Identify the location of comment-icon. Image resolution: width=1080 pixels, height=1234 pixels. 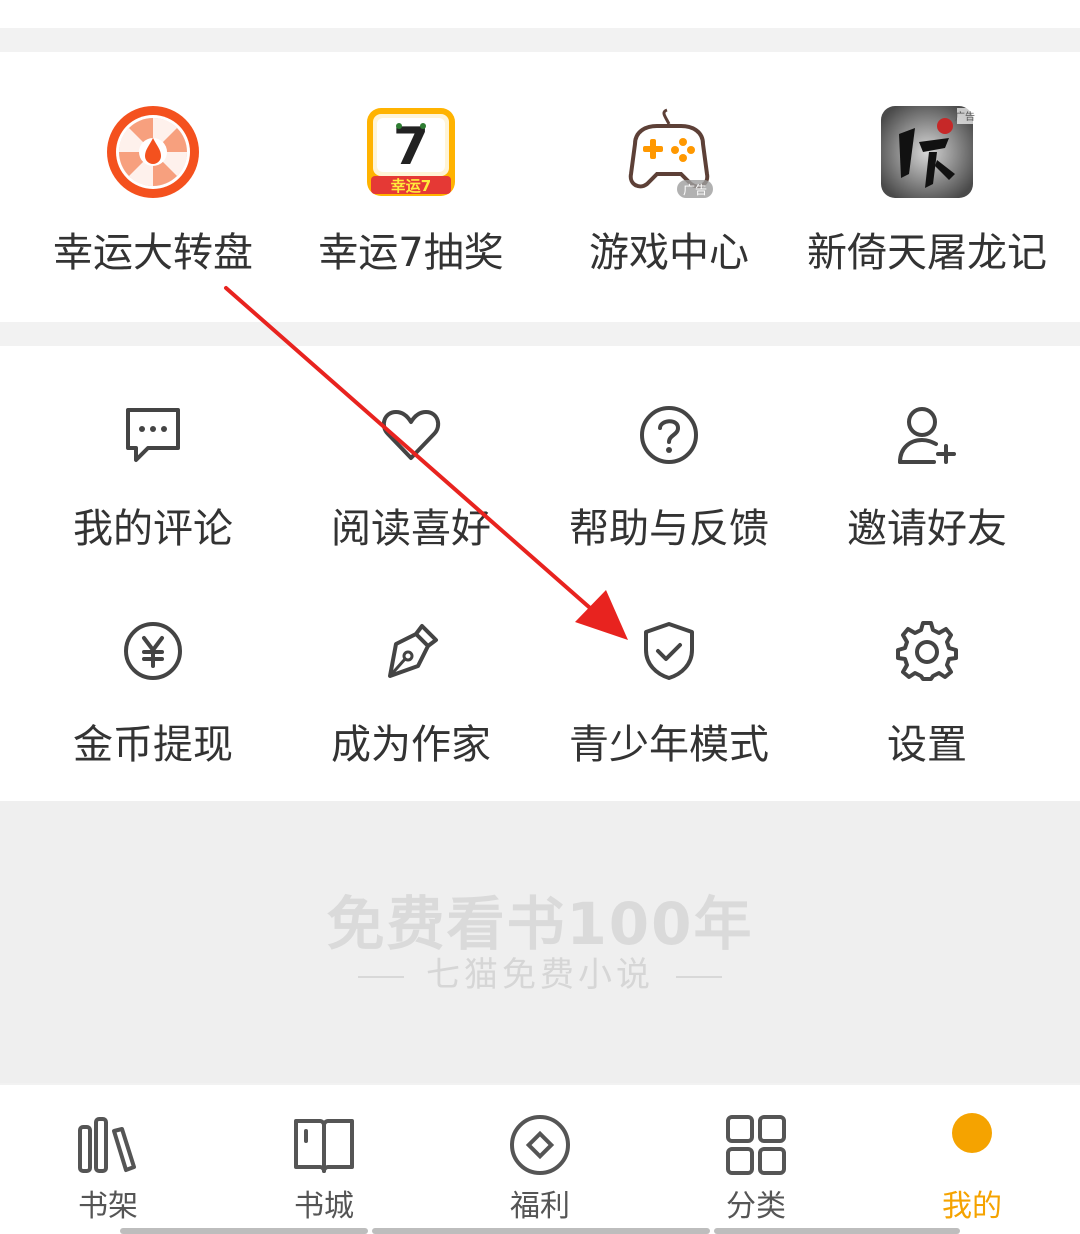
(153, 435).